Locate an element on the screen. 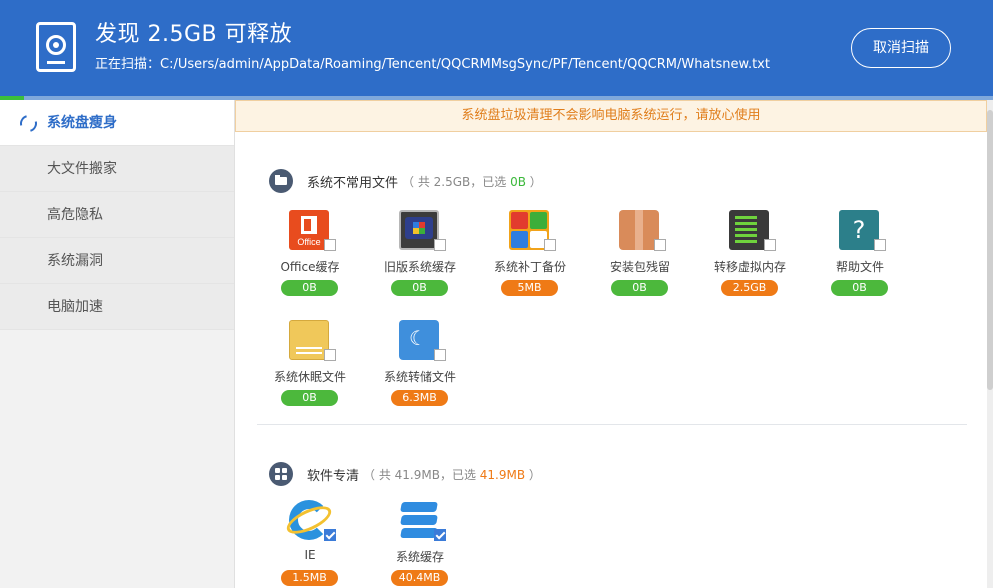  sidebar-item-label: 高危隐私 is located at coordinates (75, 215).